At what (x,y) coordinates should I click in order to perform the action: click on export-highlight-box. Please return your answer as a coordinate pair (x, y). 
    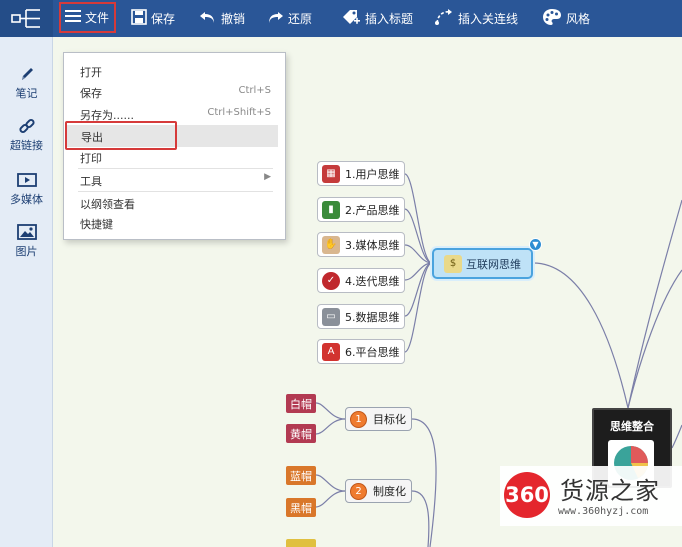
    Looking at the image, I should click on (121, 135).